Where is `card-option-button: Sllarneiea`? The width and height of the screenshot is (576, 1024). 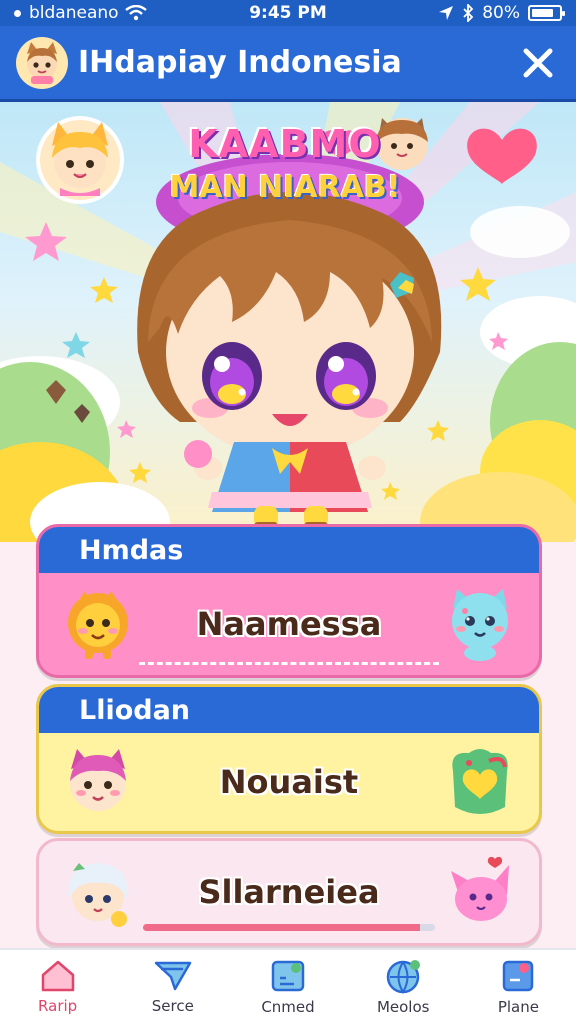
card-option-button: Sllarneiea is located at coordinates (289, 892).